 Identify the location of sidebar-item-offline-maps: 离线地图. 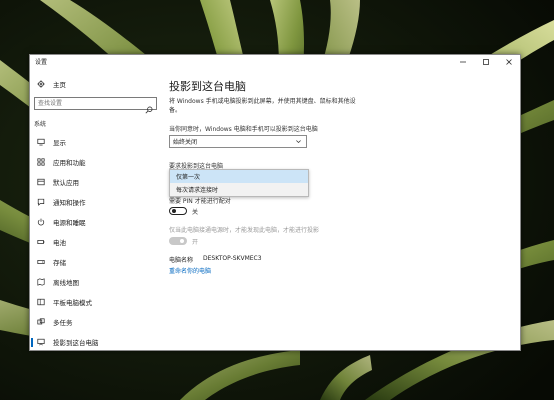
(96, 282).